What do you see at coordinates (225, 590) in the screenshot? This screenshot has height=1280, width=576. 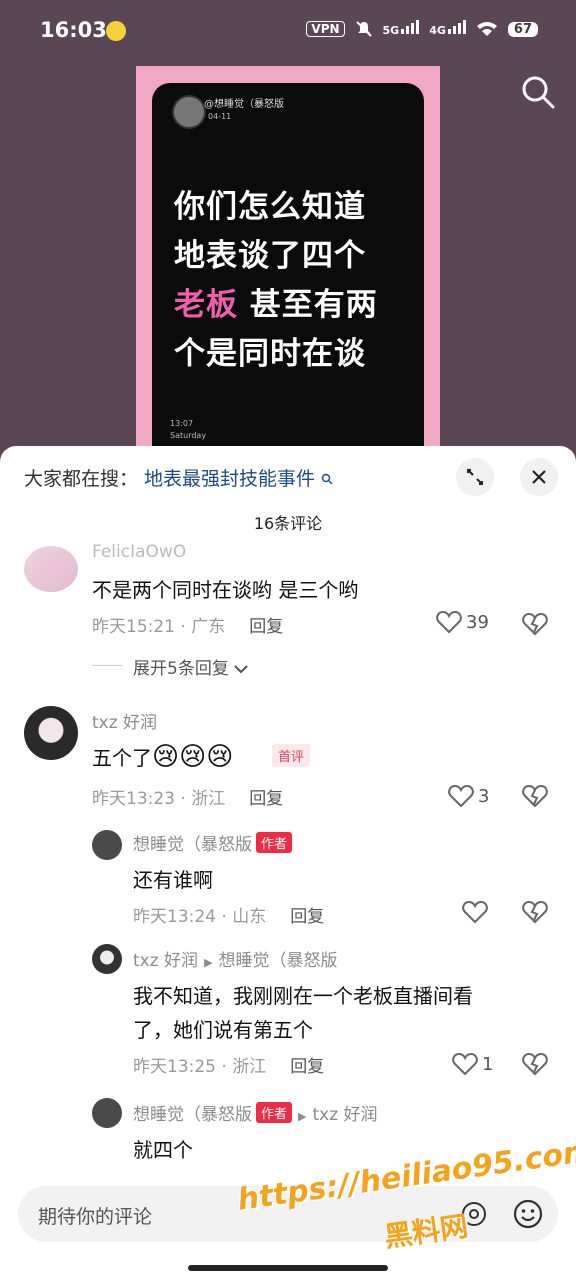 I see `comment-text: 不是两个同时在谈哟 是三个哟` at bounding box center [225, 590].